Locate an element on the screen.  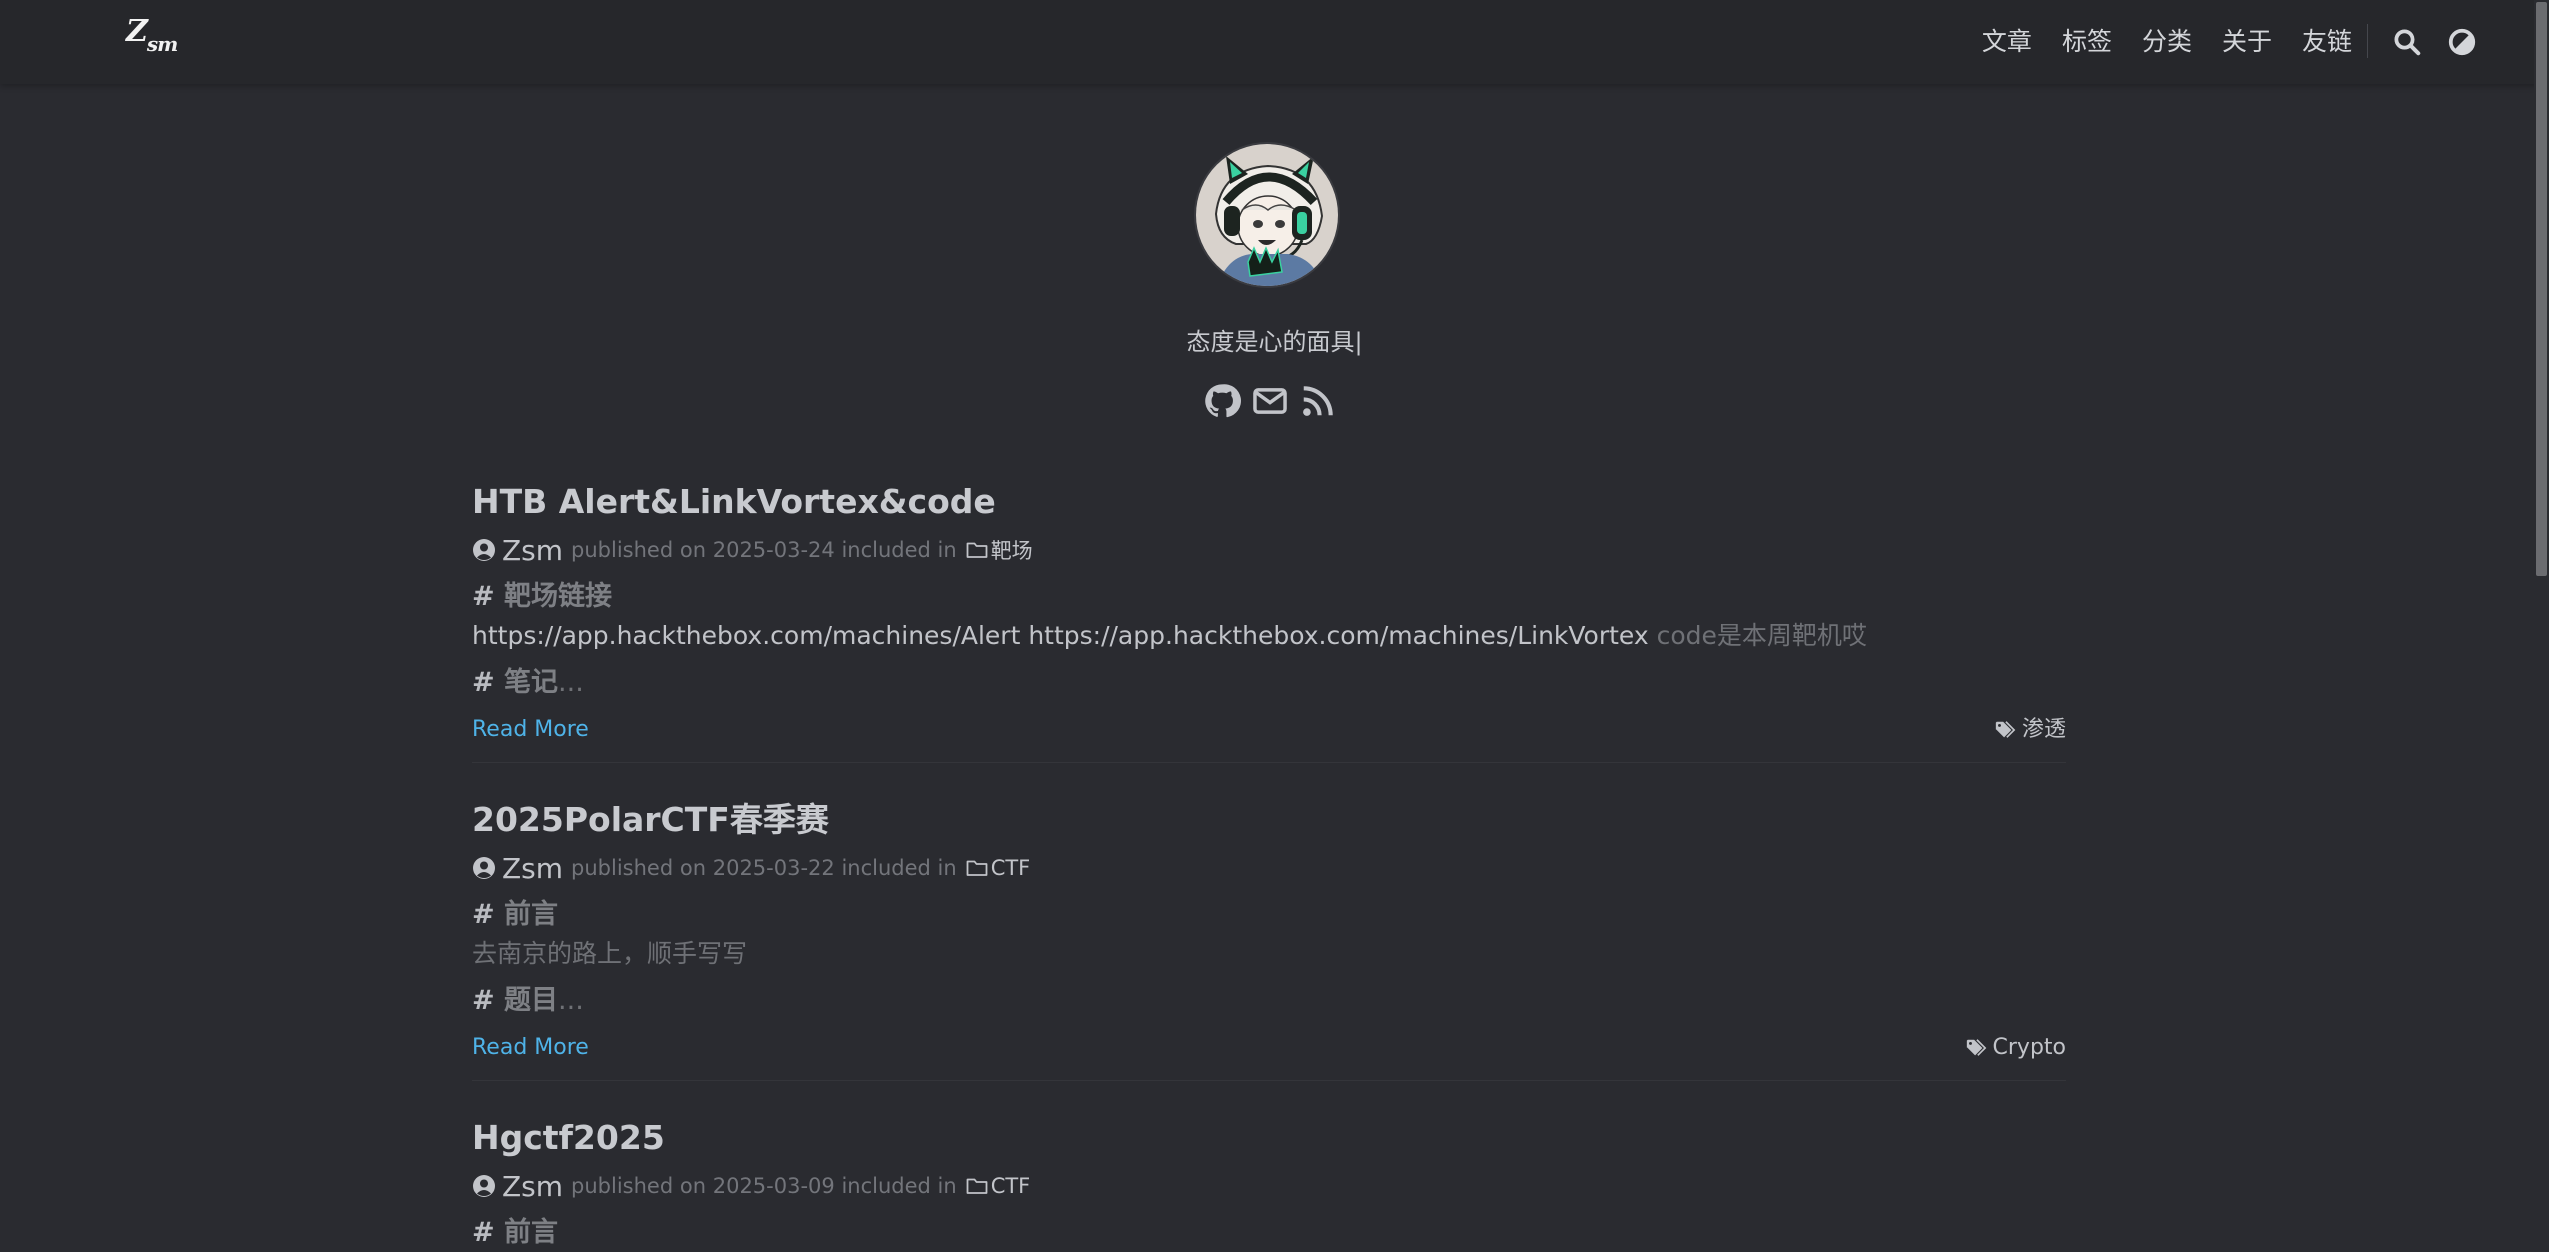
post-footer: Read More 渗透 is located at coordinates (1269, 730).